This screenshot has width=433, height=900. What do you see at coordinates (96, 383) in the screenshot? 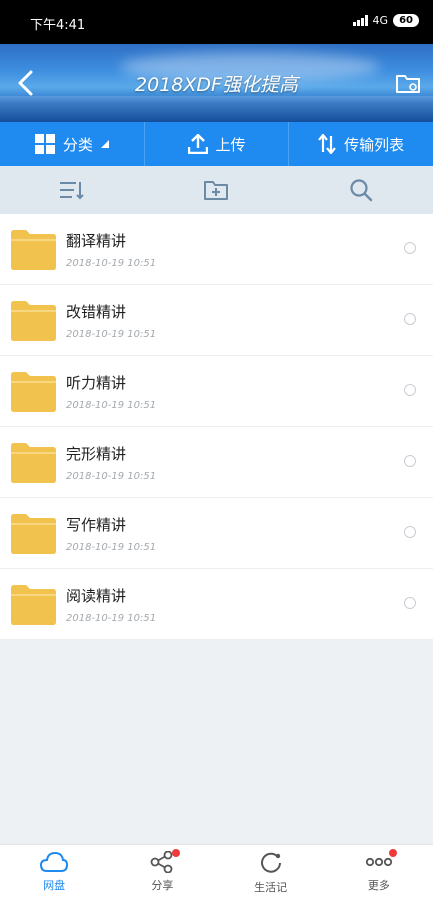
I see `folder-name: 听力精讲` at bounding box center [96, 383].